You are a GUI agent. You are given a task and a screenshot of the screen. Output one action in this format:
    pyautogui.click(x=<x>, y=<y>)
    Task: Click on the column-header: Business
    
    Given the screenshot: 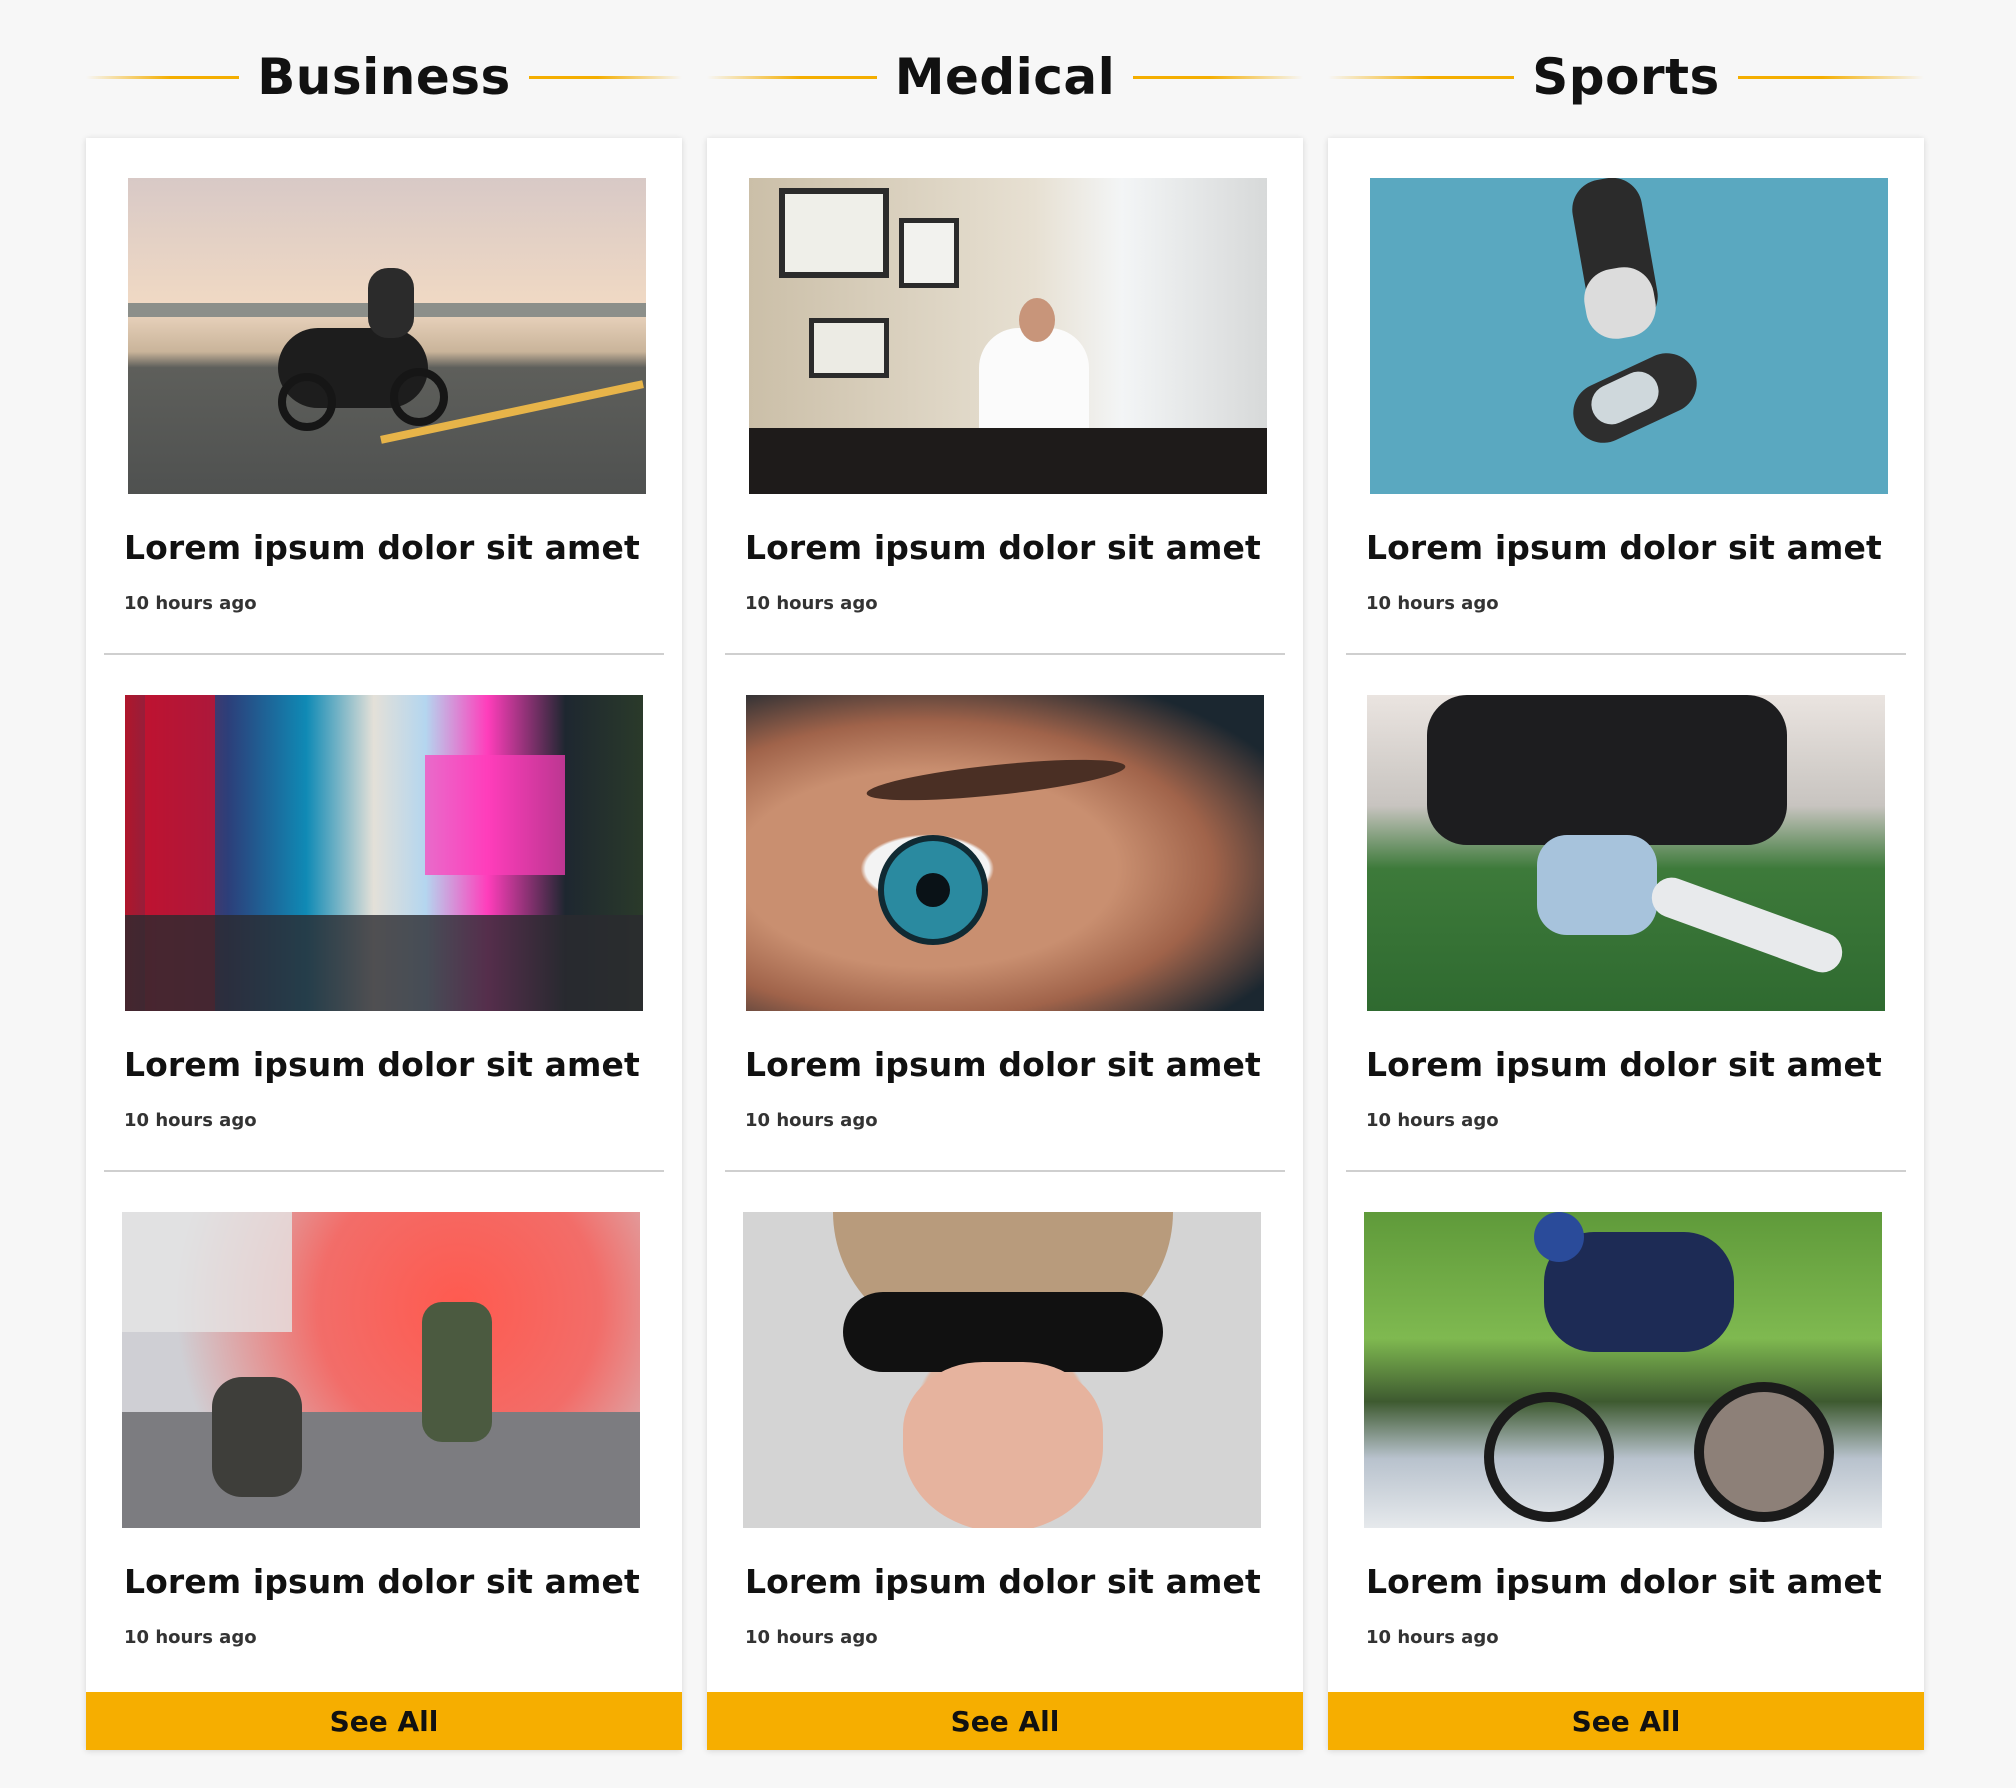 What is the action you would take?
    pyautogui.click(x=384, y=77)
    